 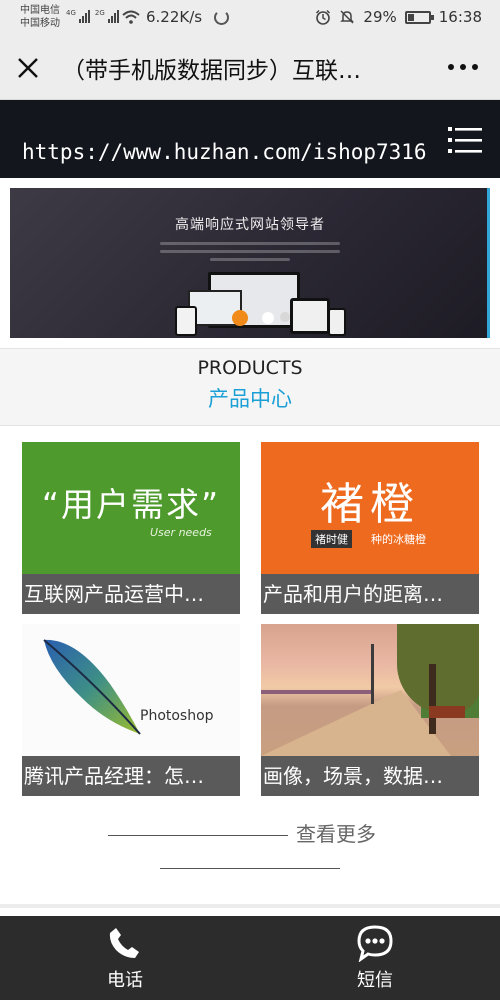 I want to click on call-label: 电话, so click(x=125, y=980).